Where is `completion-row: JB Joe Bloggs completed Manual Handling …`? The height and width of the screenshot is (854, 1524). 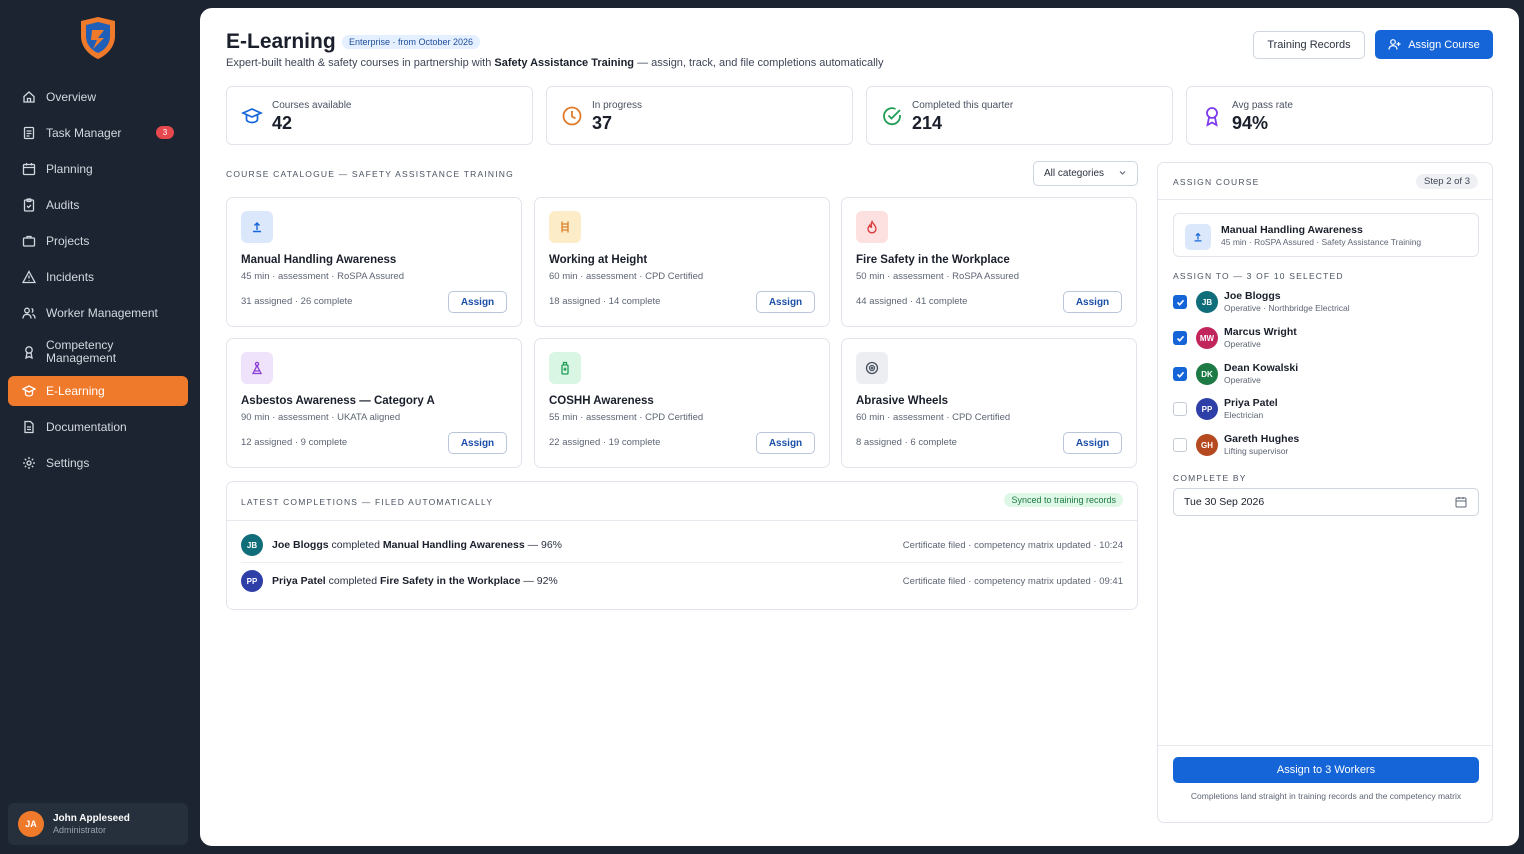 completion-row: JB Joe Bloggs completed Manual Handling … is located at coordinates (682, 545).